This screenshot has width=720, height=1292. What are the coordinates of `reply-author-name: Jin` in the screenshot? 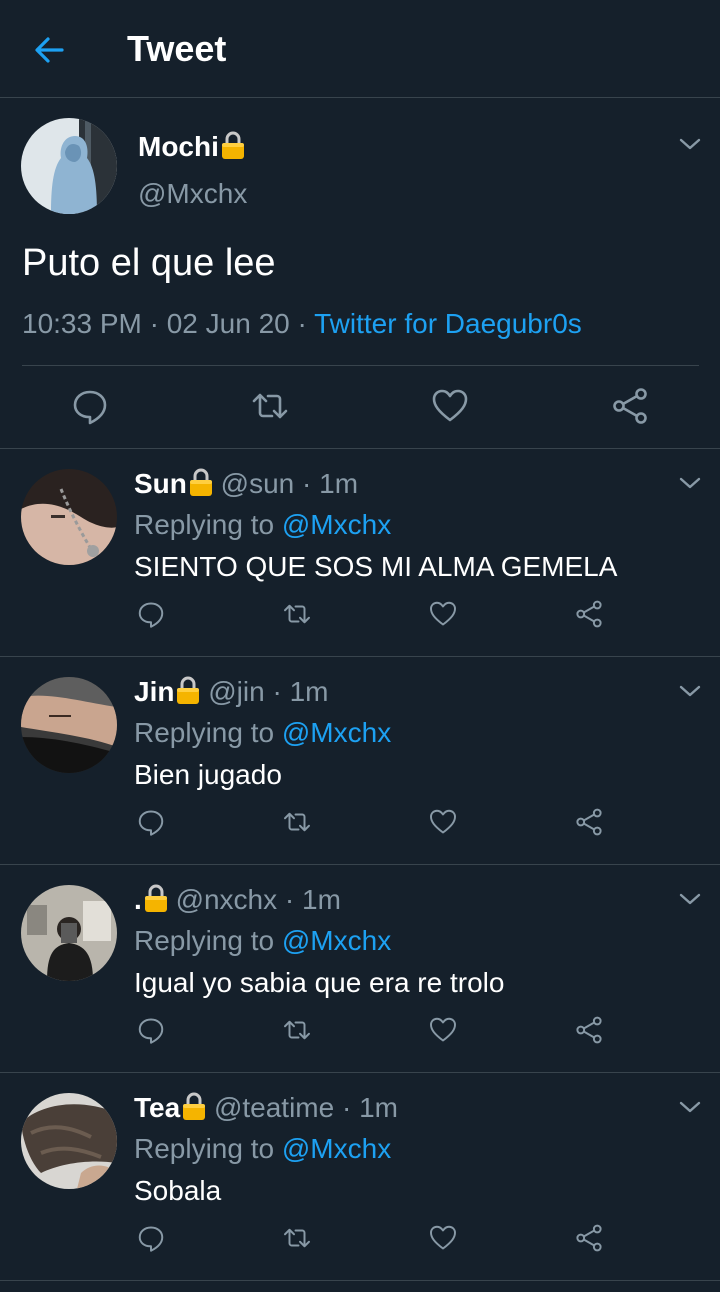 It's located at (154, 691).